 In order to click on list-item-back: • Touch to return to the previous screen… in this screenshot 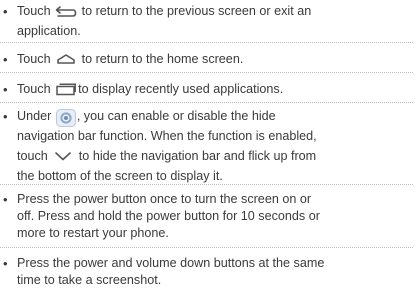, I will do `click(206, 21)`.